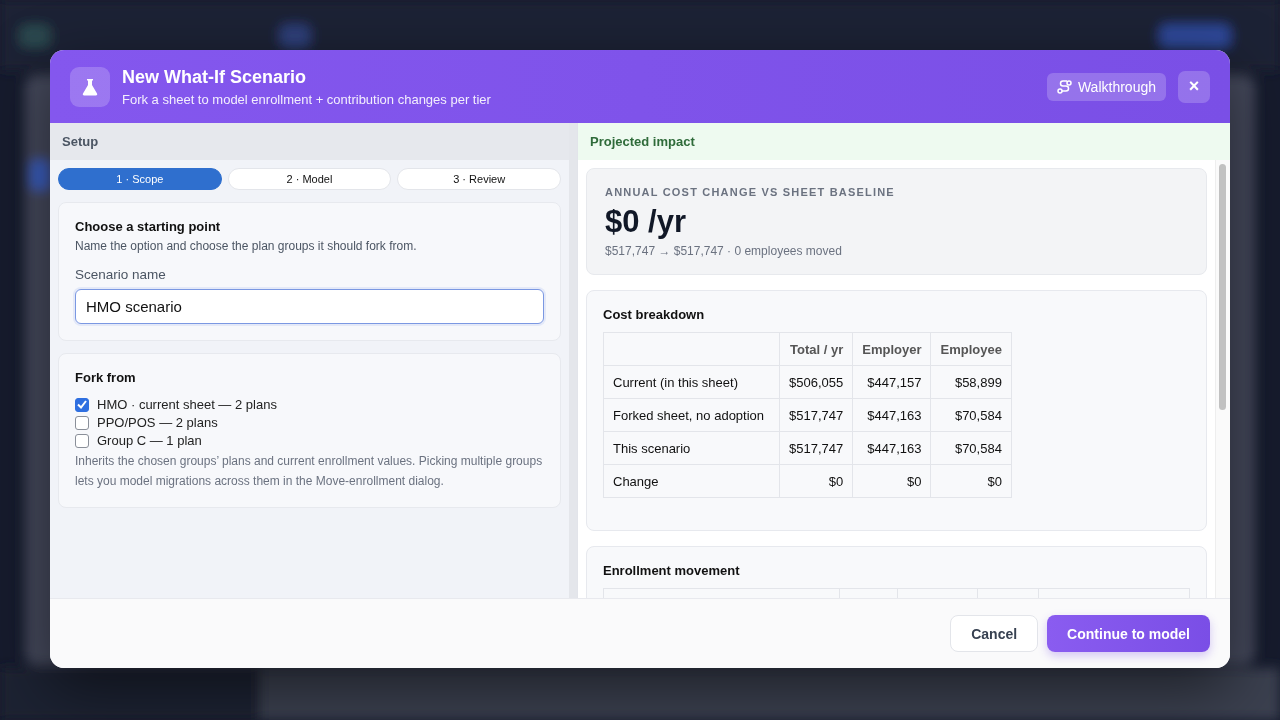 The image size is (1280, 720). Describe the element at coordinates (646, 222) in the screenshot. I see `summary-value: $0 /yr` at that location.